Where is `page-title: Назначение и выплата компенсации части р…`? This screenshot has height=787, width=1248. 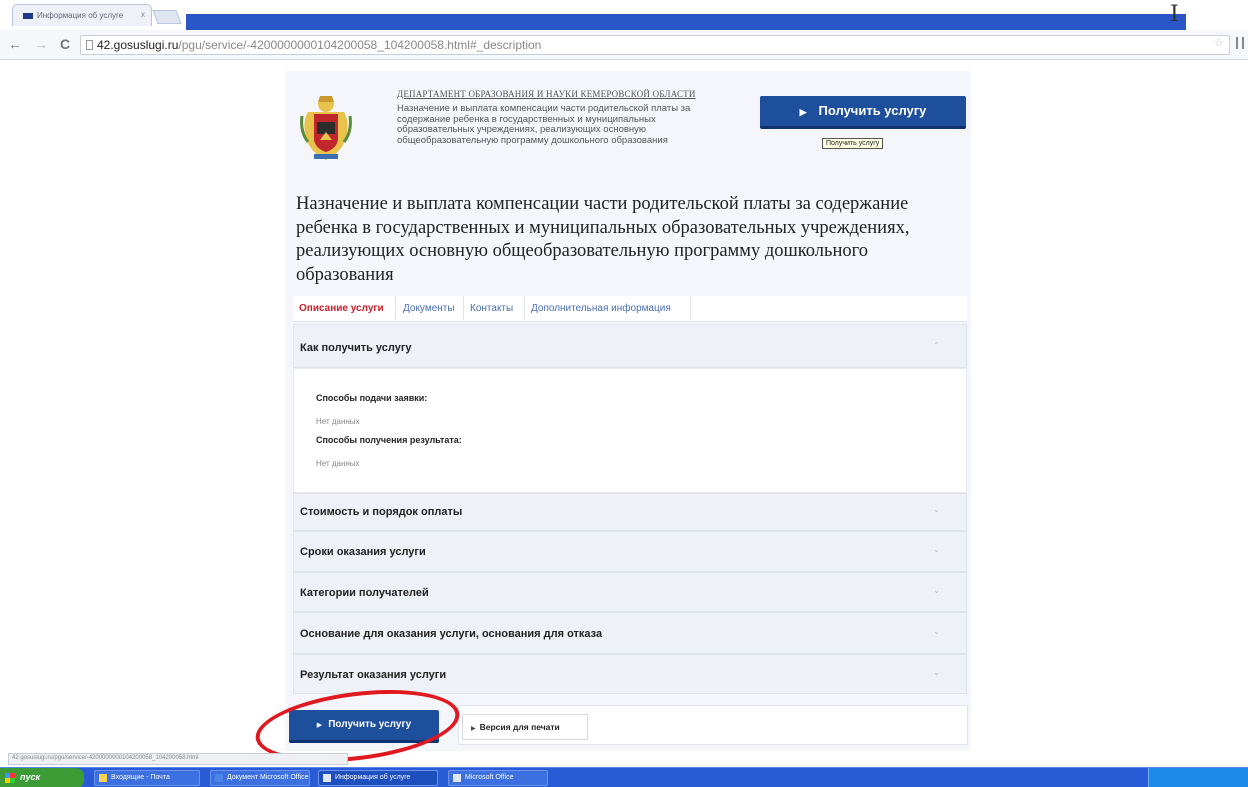
page-title: Назначение и выплата компенсации части р… is located at coordinates (603, 239).